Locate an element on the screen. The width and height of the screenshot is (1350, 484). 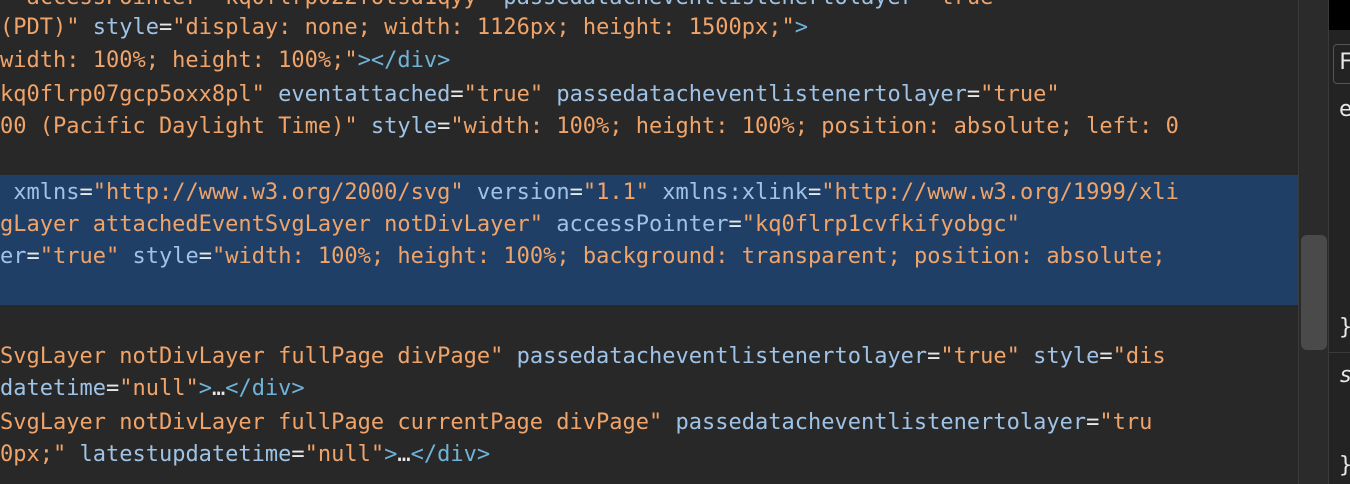
code-token-attr: xmlns is located at coordinates (40, 192).